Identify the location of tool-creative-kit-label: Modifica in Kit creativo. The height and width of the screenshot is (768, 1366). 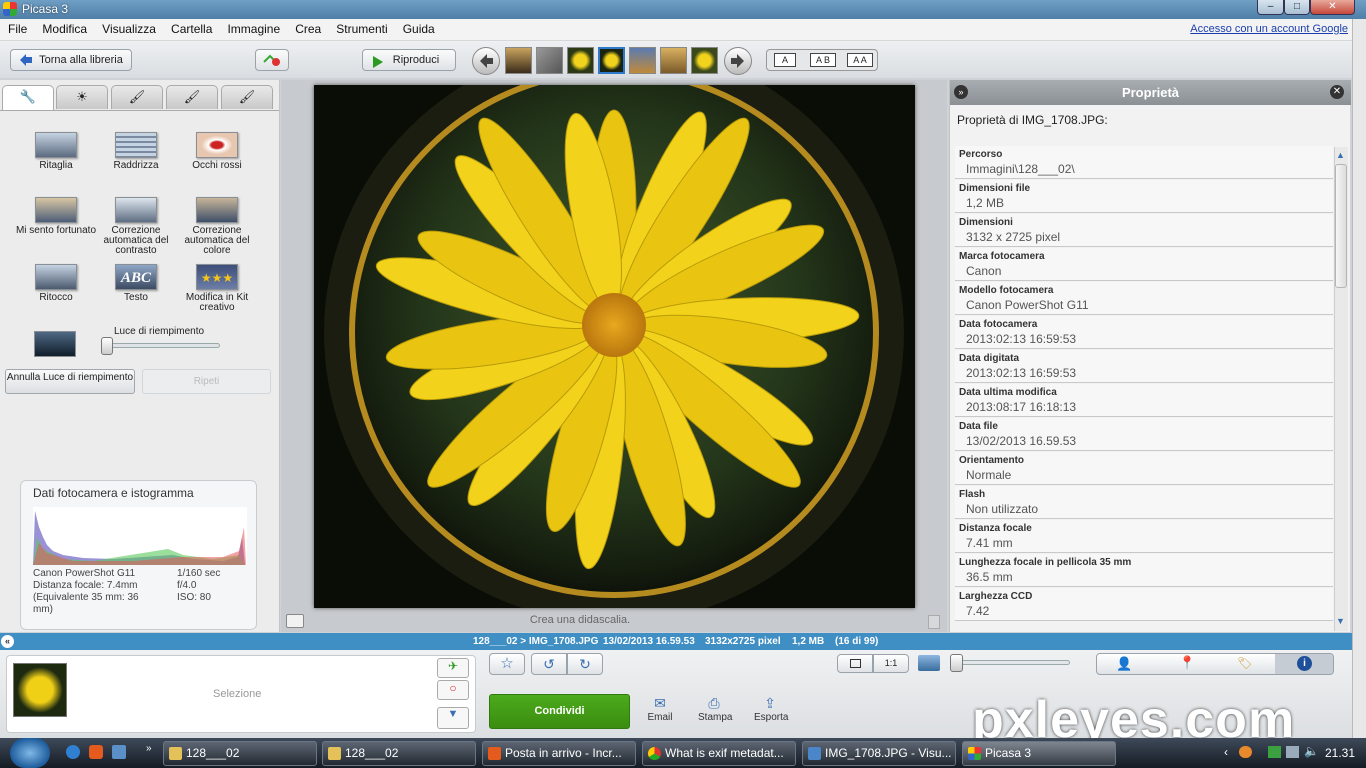
(217, 302).